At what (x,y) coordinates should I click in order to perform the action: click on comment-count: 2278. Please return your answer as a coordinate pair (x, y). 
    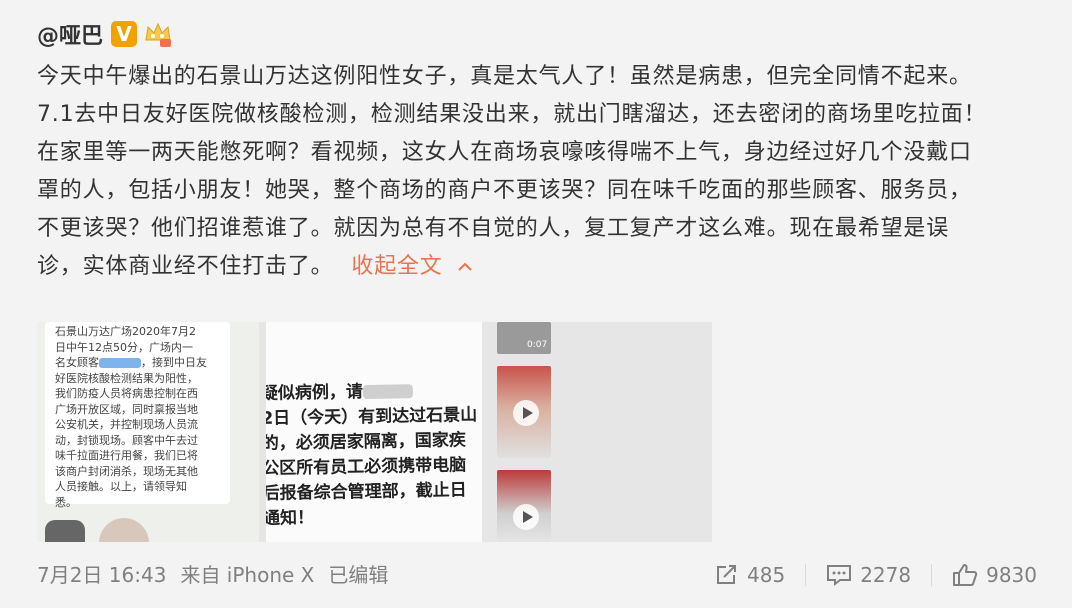
    Looking at the image, I should click on (886, 575).